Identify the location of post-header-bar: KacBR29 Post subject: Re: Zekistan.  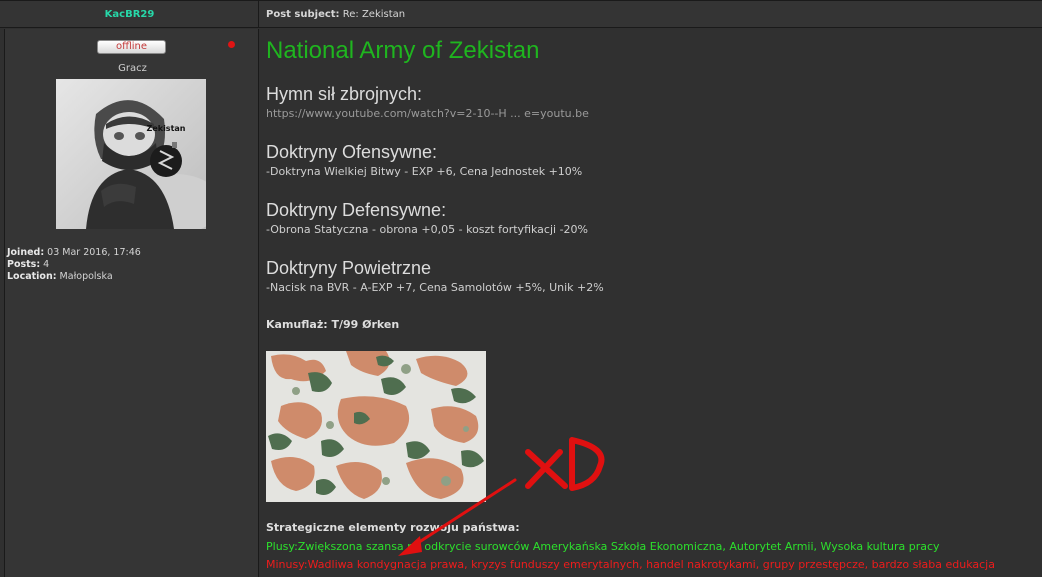
(521, 14).